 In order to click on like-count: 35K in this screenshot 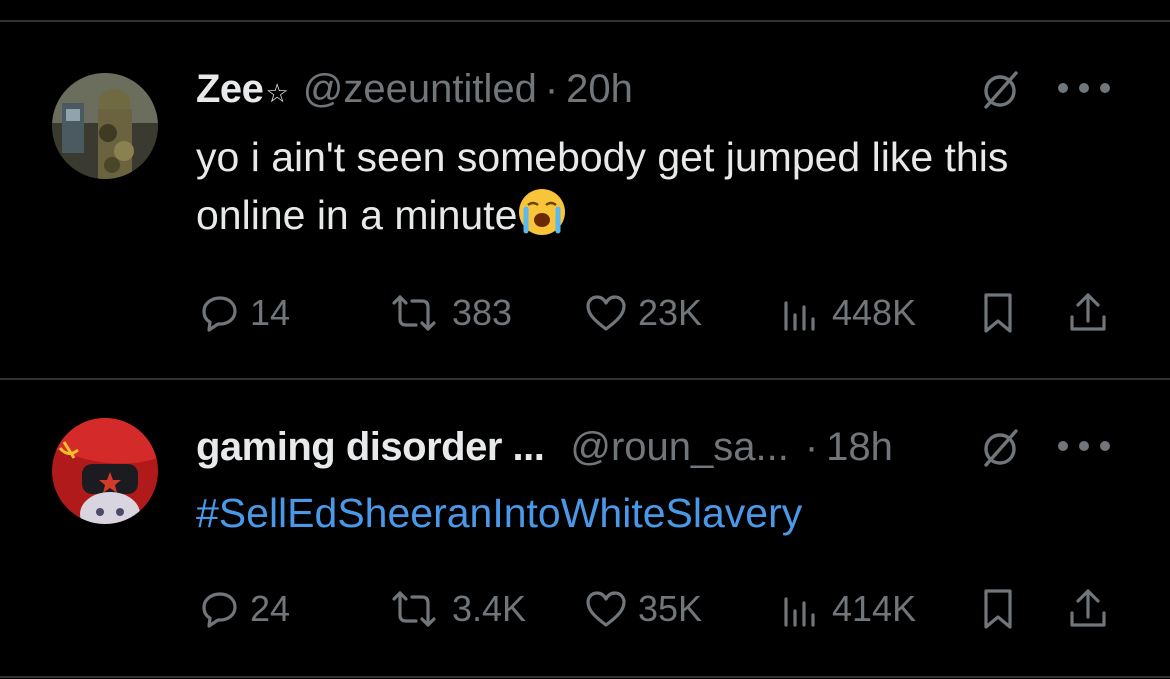, I will do `click(670, 608)`.